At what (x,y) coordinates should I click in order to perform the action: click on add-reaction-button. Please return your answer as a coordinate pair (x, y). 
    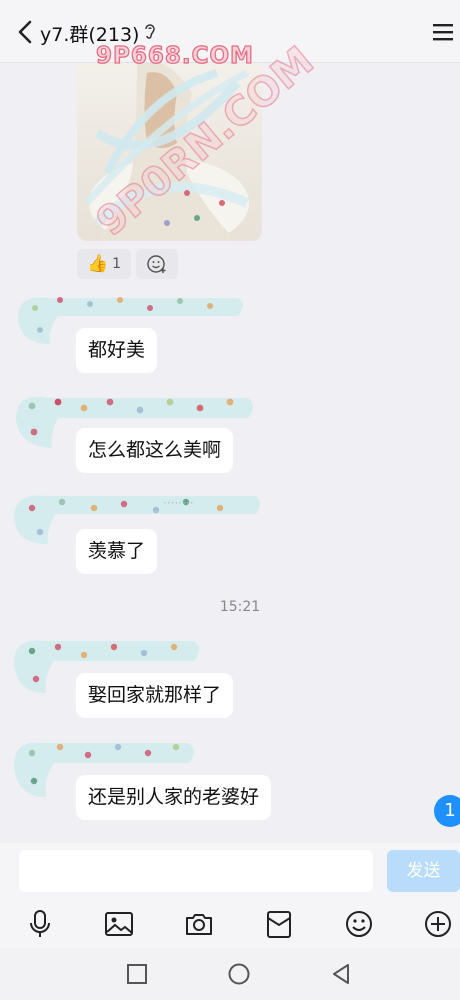
    Looking at the image, I should click on (157, 264).